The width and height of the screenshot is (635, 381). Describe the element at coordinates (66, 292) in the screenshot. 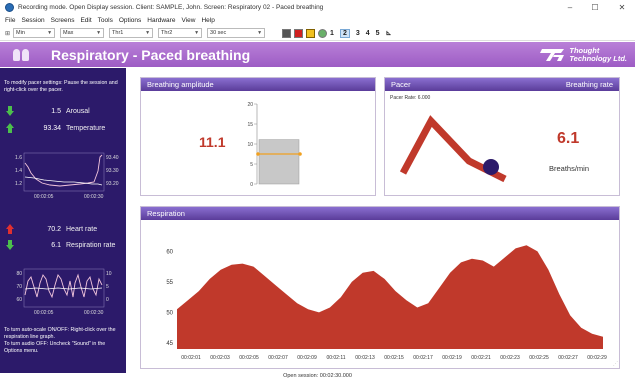

I see `heart-rate-respiration-chart: 80 70 60 10 5 0 00:02:05 00:02:30` at that location.